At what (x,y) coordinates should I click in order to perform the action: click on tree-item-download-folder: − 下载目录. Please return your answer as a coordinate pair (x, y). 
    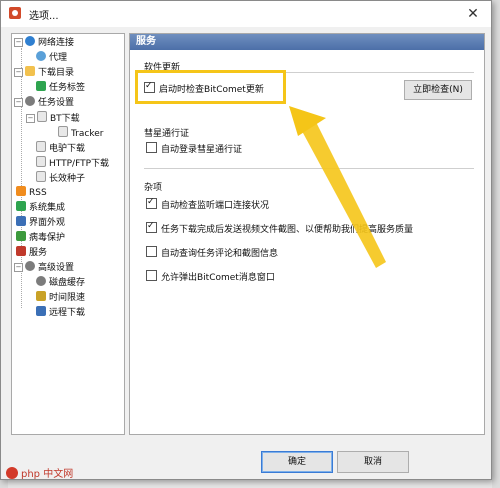
    Looking at the image, I should click on (44, 73).